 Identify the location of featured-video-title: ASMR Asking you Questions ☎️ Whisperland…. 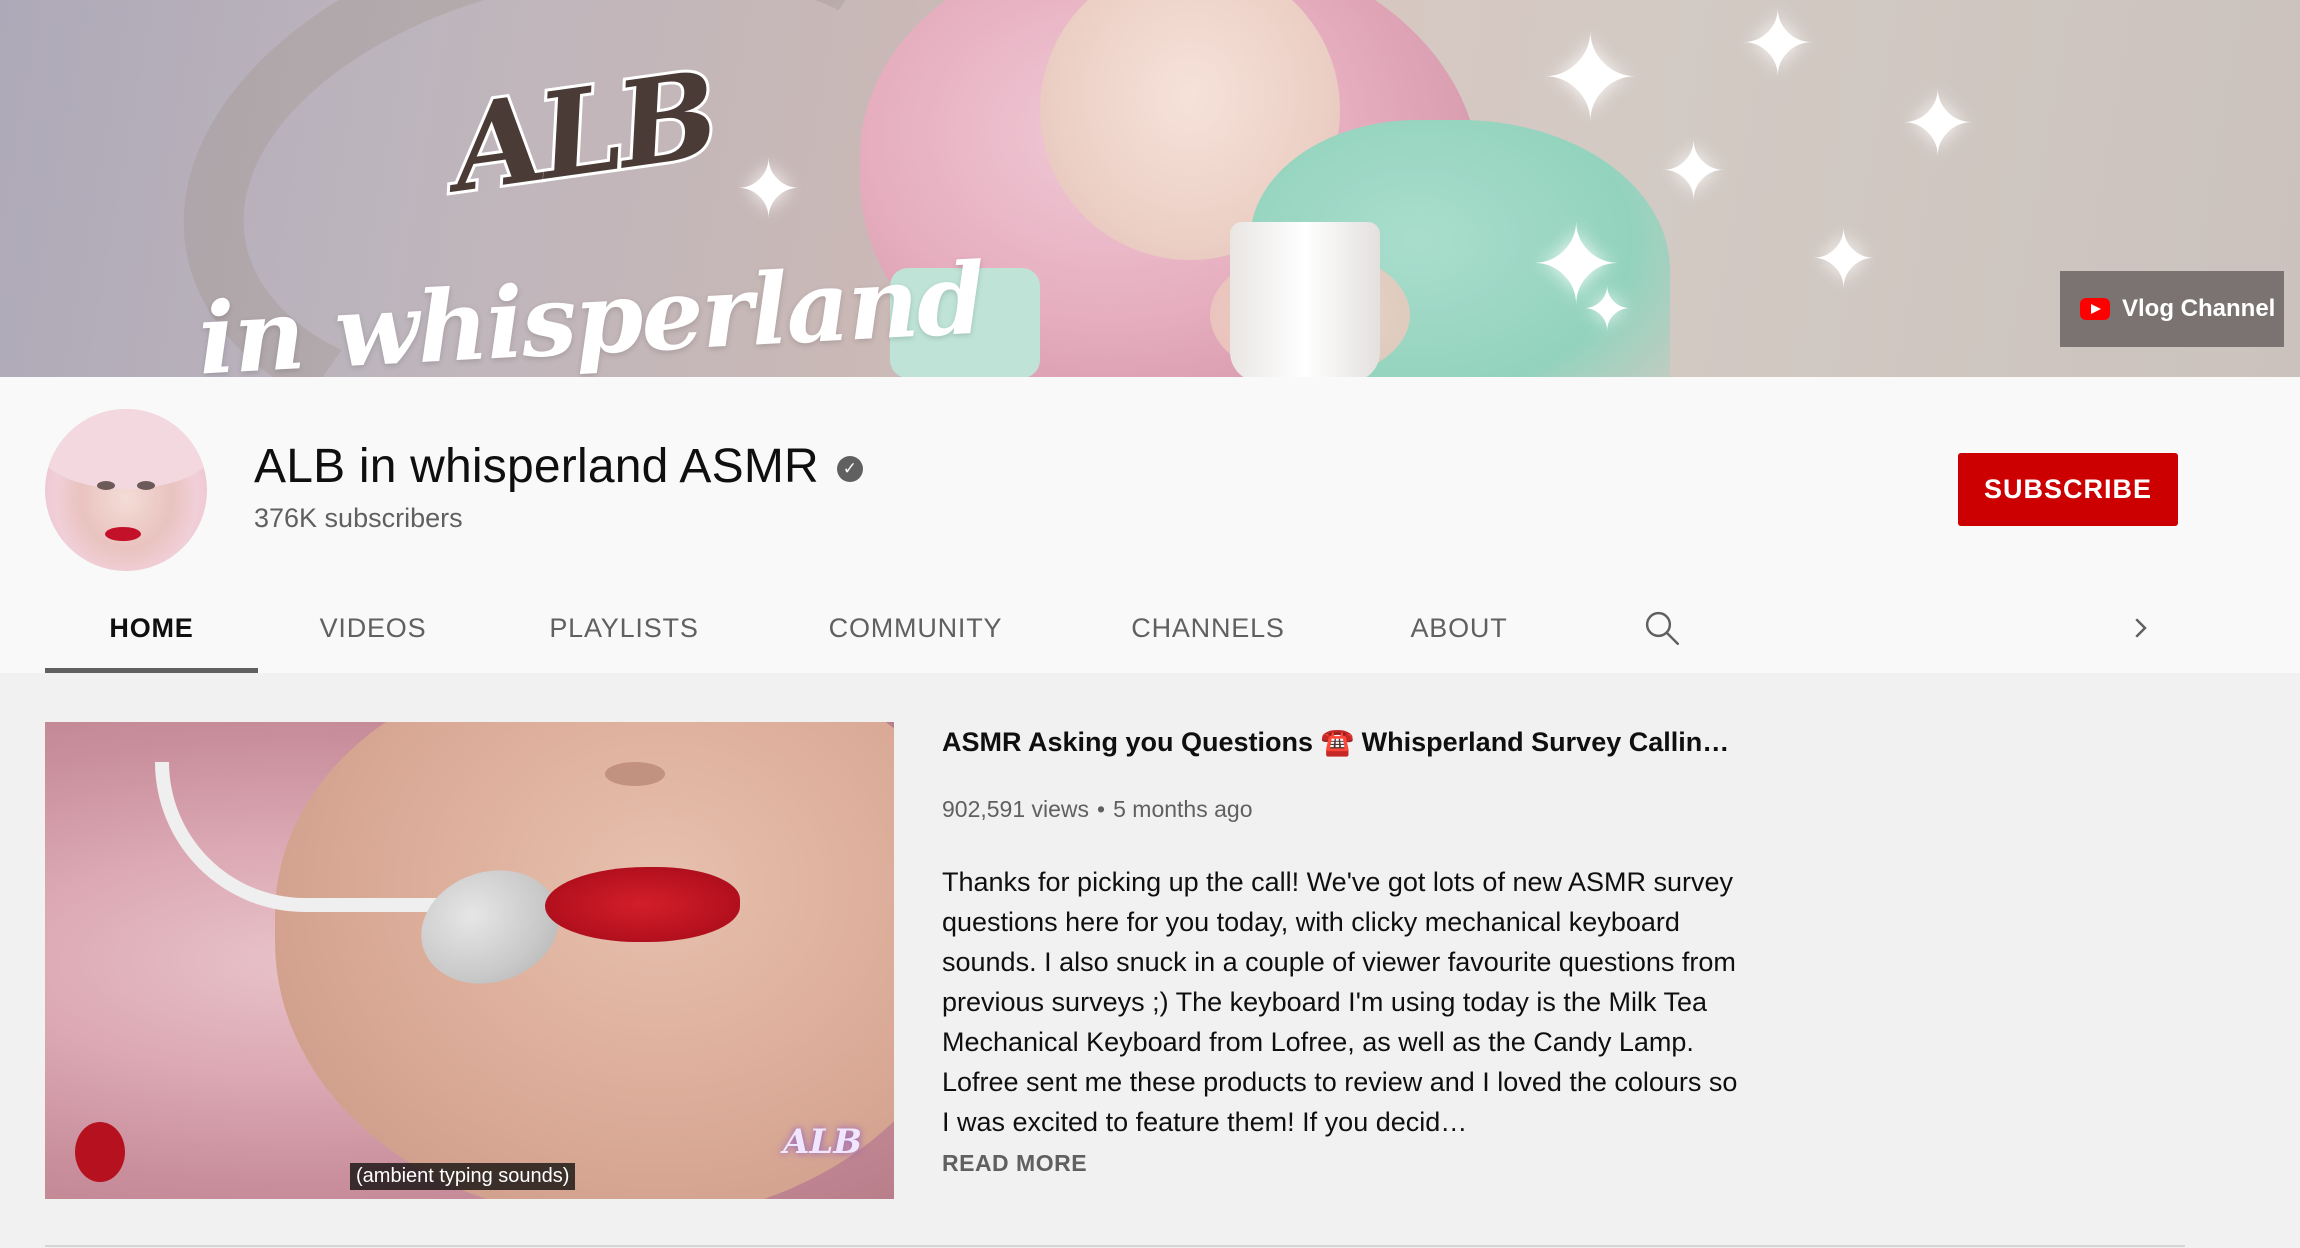
(1342, 742).